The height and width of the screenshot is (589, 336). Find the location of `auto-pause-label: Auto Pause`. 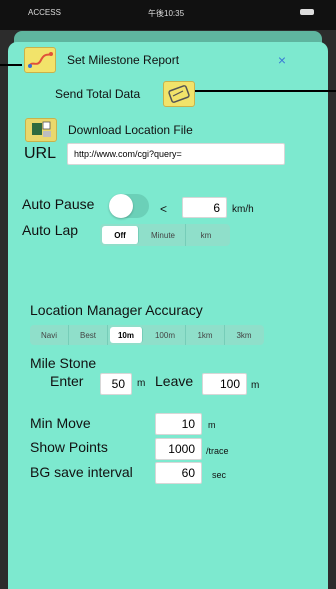

auto-pause-label: Auto Pause is located at coordinates (58, 204).